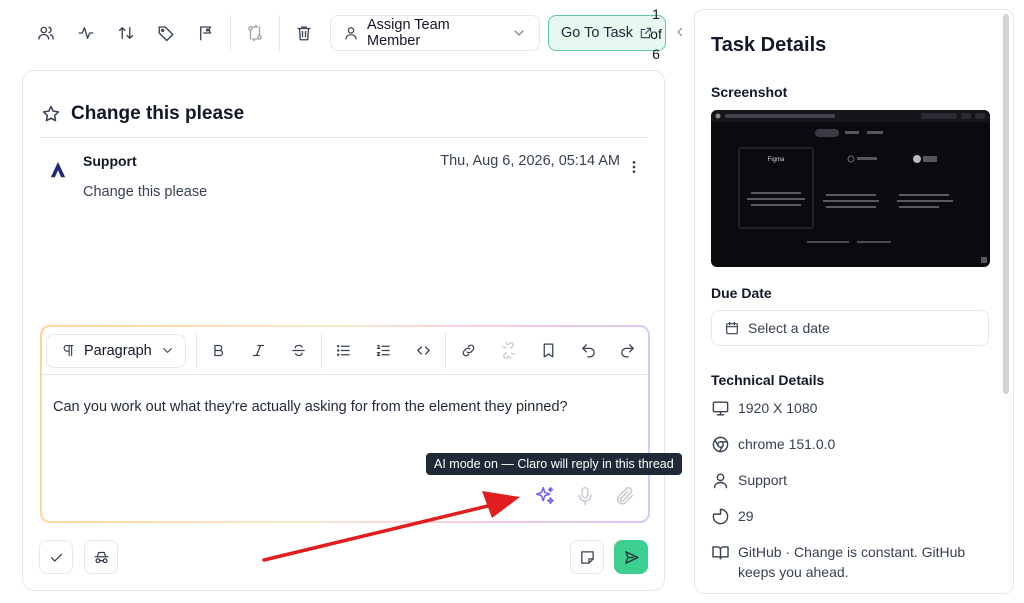 Image resolution: width=1024 pixels, height=603 pixels. I want to click on assign-label: Assign Team Member, so click(408, 33).